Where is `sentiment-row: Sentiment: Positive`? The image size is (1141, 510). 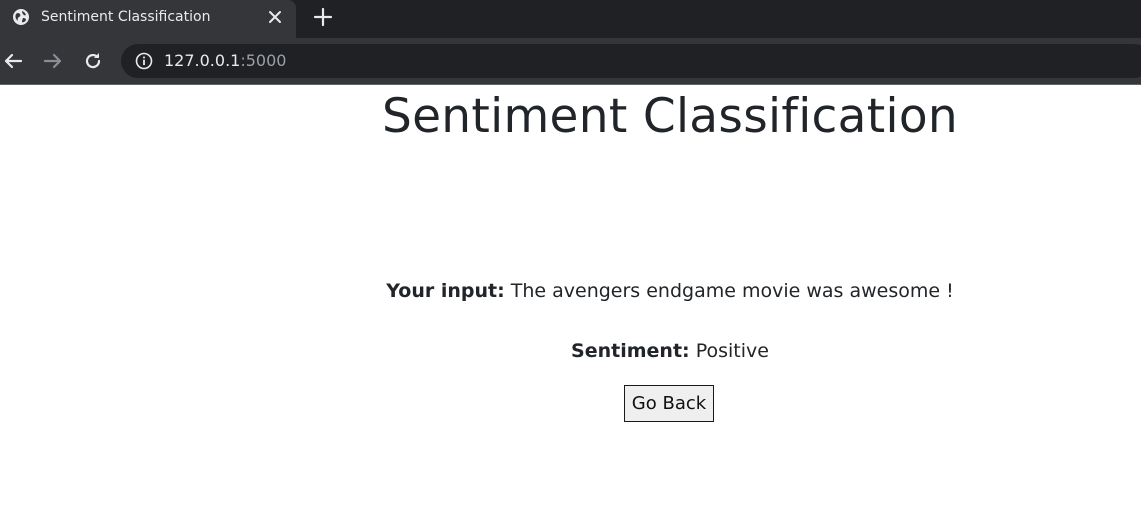
sentiment-row: Sentiment: Positive is located at coordinates (570, 351).